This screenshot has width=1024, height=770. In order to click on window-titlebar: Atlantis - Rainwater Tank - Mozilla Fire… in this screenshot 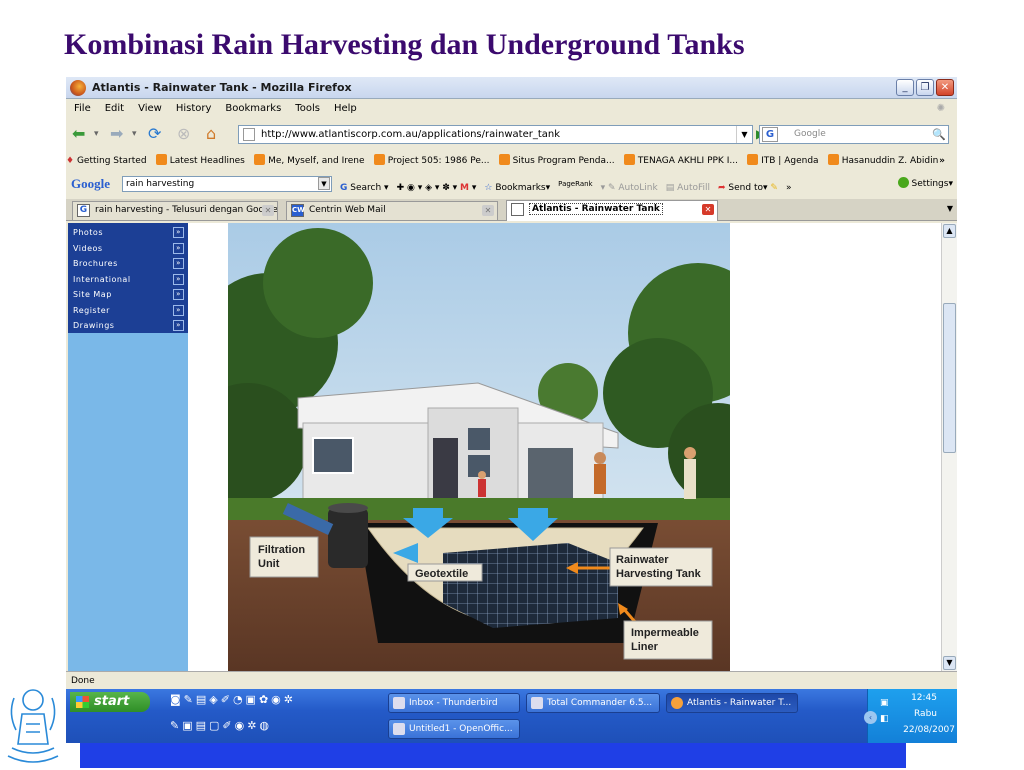, I will do `click(511, 88)`.